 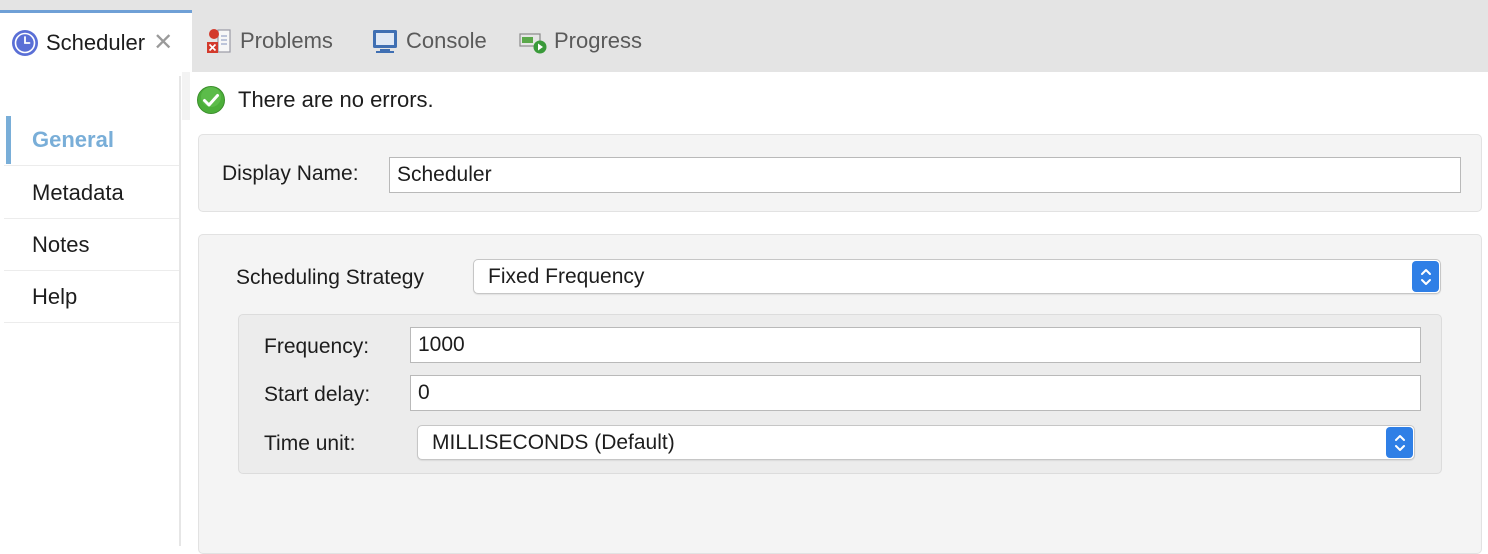 What do you see at coordinates (163, 42) in the screenshot?
I see `close-icon: ✕` at bounding box center [163, 42].